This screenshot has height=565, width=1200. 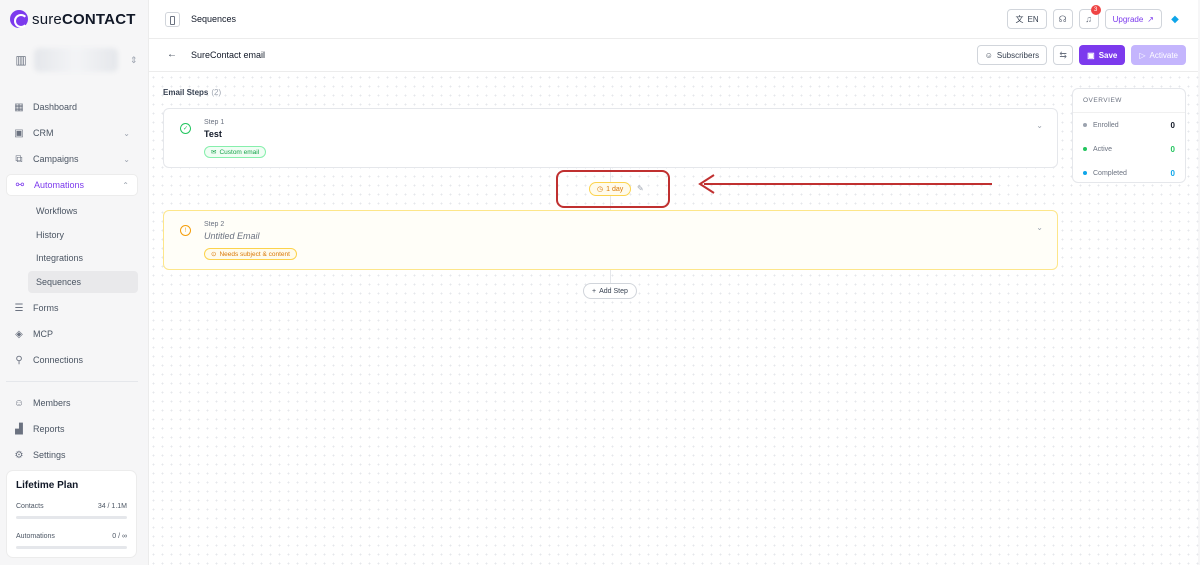 What do you see at coordinates (83, 235) in the screenshot?
I see `sidebar-subitem-history: History` at bounding box center [83, 235].